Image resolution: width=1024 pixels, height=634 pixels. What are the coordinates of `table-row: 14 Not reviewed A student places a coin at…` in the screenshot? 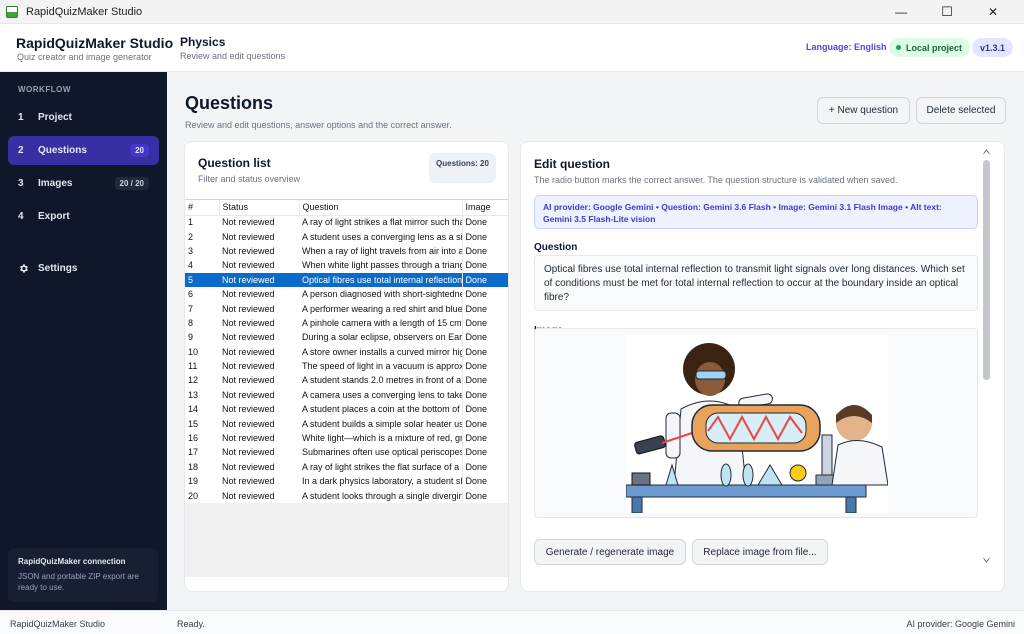 It's located at (346, 409).